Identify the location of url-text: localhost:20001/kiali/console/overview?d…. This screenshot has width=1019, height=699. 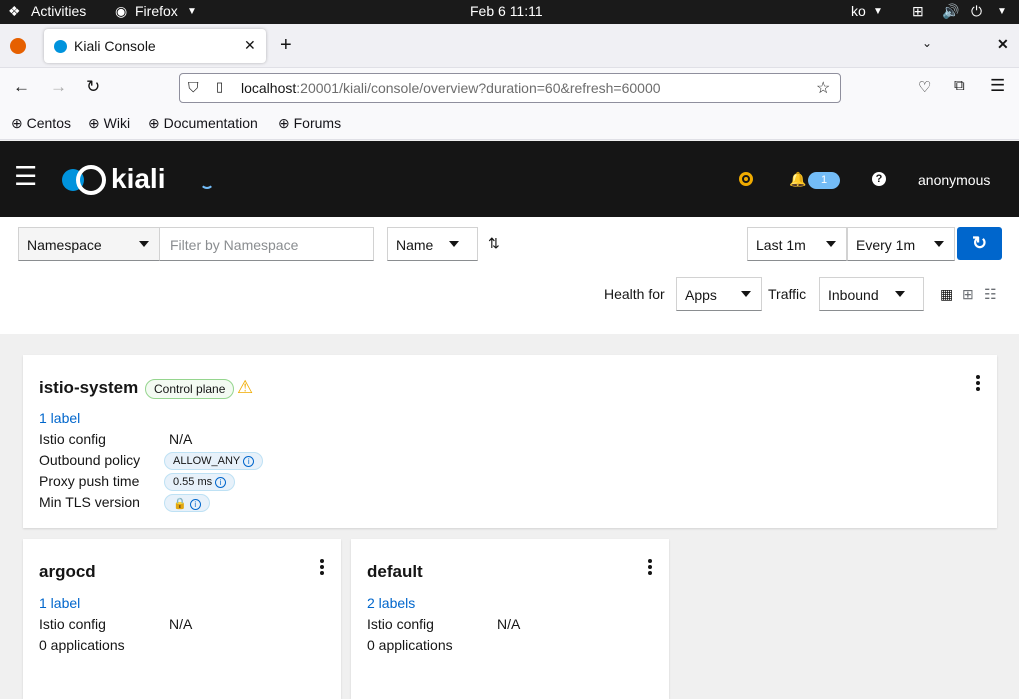
(451, 88).